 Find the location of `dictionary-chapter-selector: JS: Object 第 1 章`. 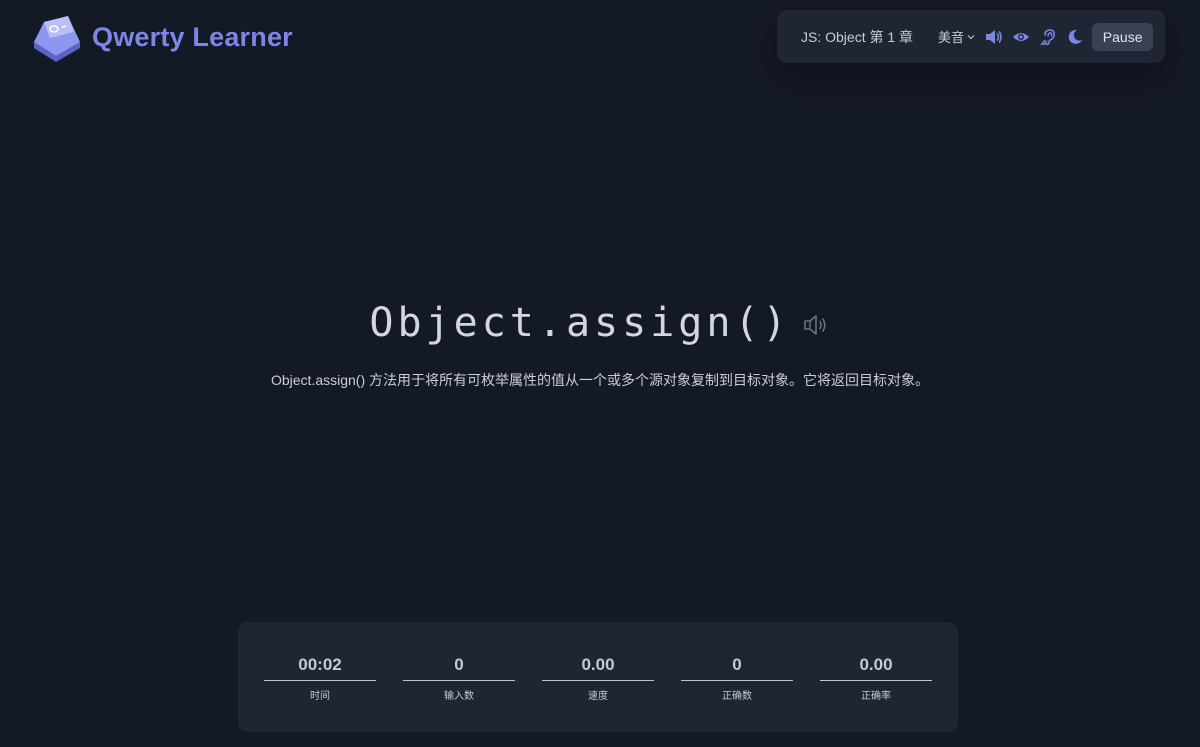

dictionary-chapter-selector: JS: Object 第 1 章 is located at coordinates (857, 37).